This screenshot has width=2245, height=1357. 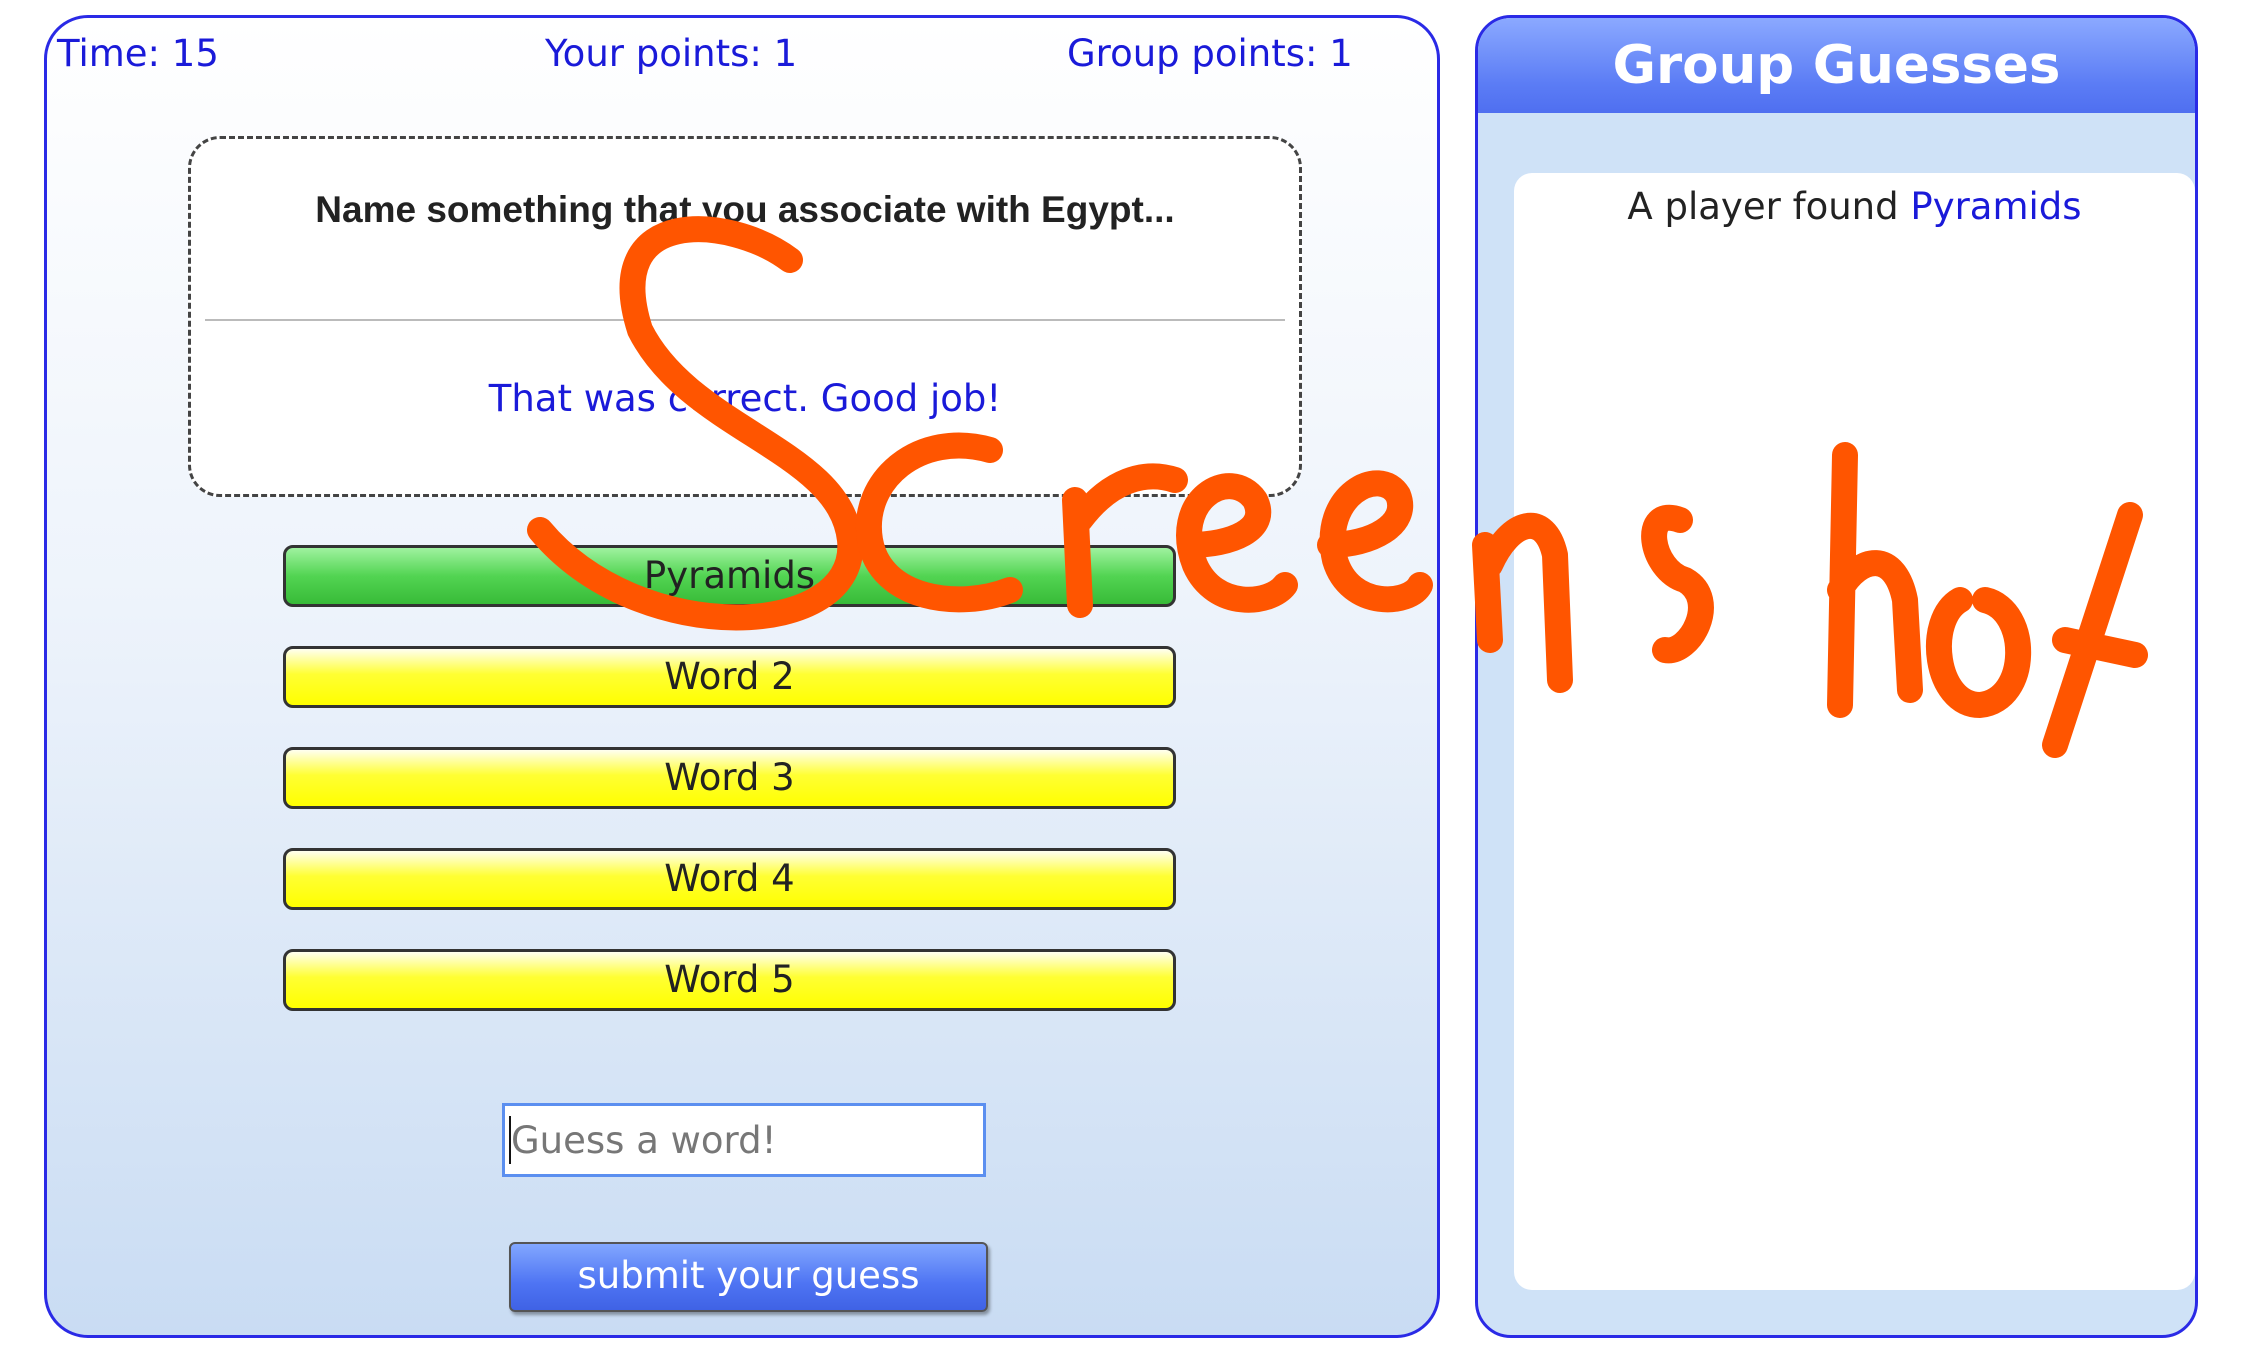 What do you see at coordinates (744, 1140) in the screenshot?
I see `guess-input` at bounding box center [744, 1140].